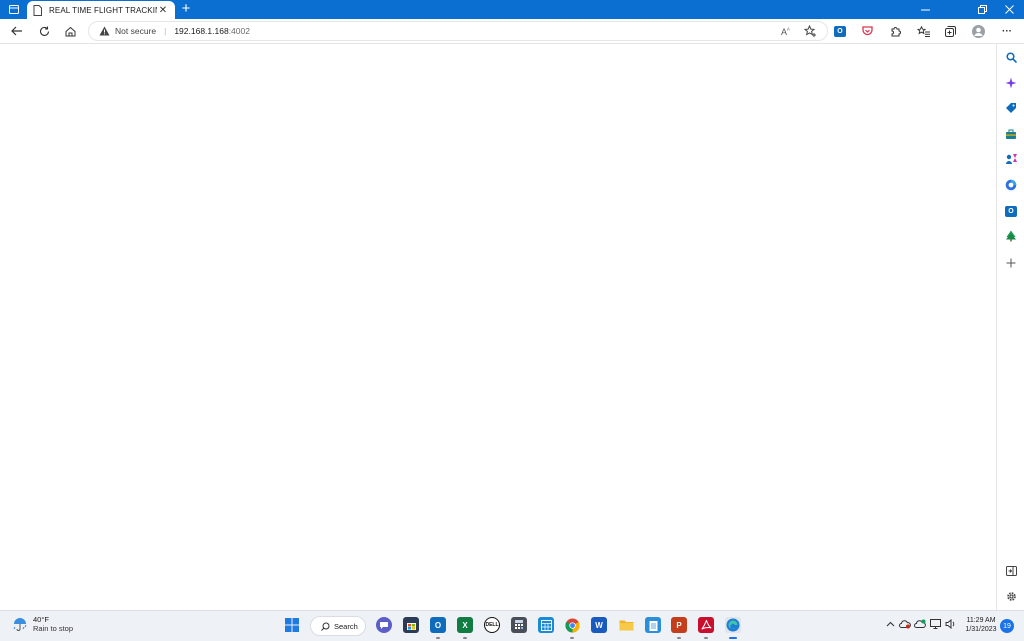  I want to click on file-explorer-app, so click(626, 625).